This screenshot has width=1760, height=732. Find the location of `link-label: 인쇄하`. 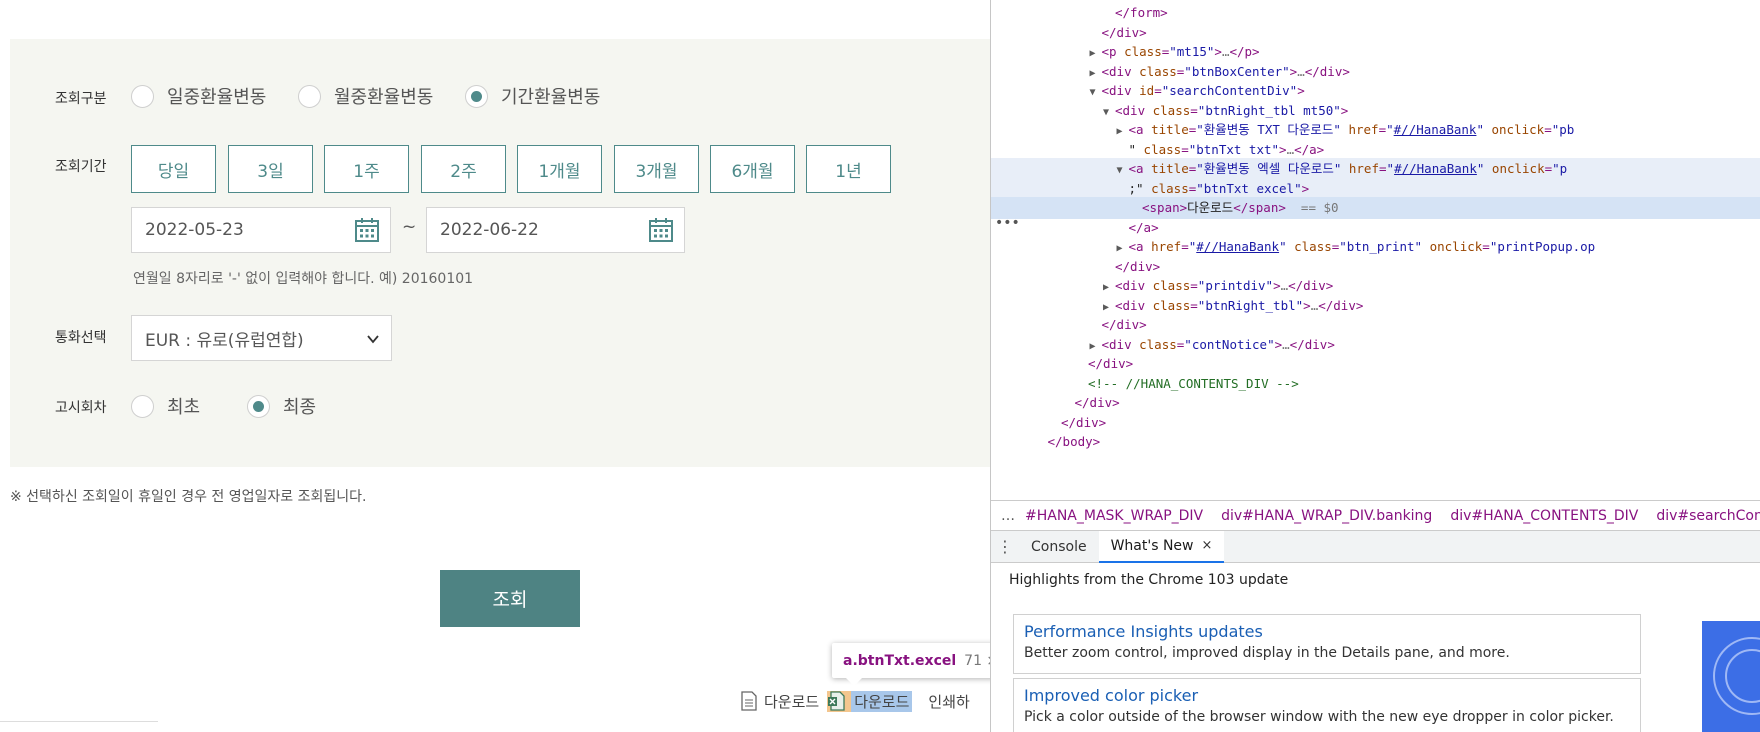

link-label: 인쇄하 is located at coordinates (949, 701).